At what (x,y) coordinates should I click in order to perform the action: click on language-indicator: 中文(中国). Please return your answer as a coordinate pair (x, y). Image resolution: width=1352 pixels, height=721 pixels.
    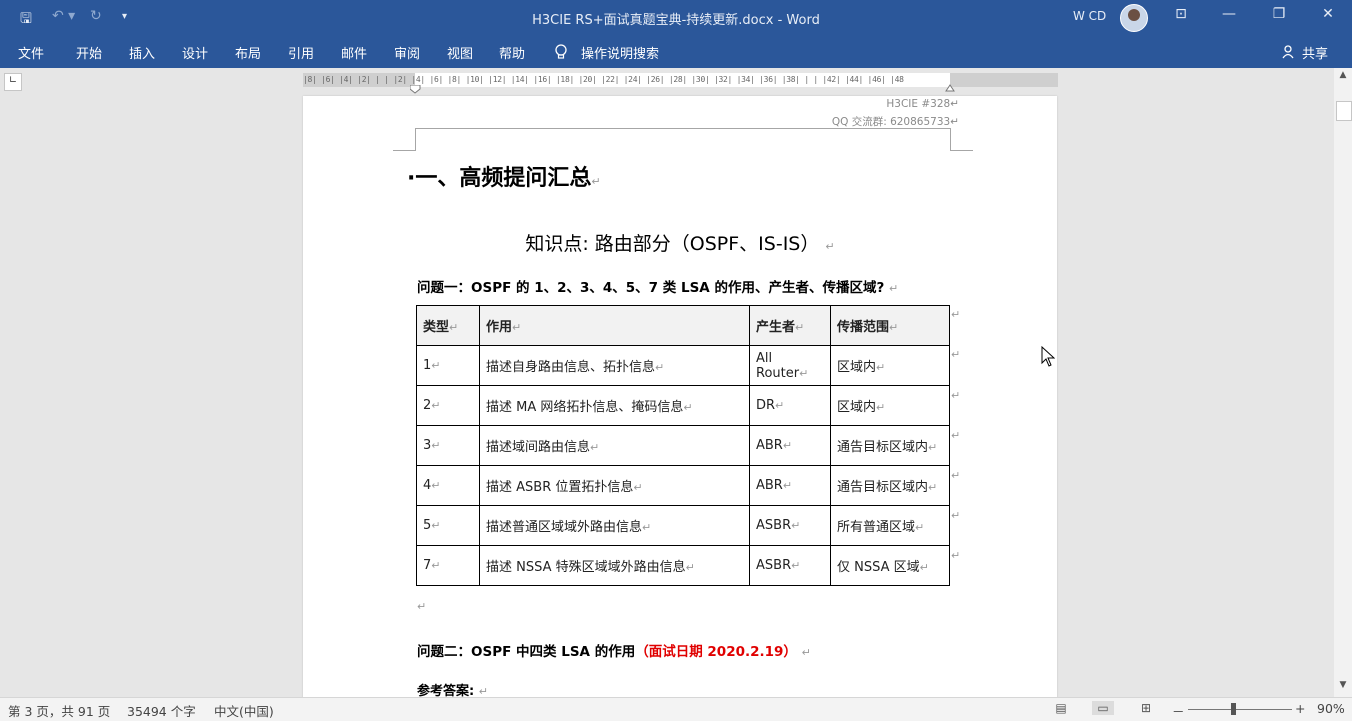
    Looking at the image, I should click on (244, 710).